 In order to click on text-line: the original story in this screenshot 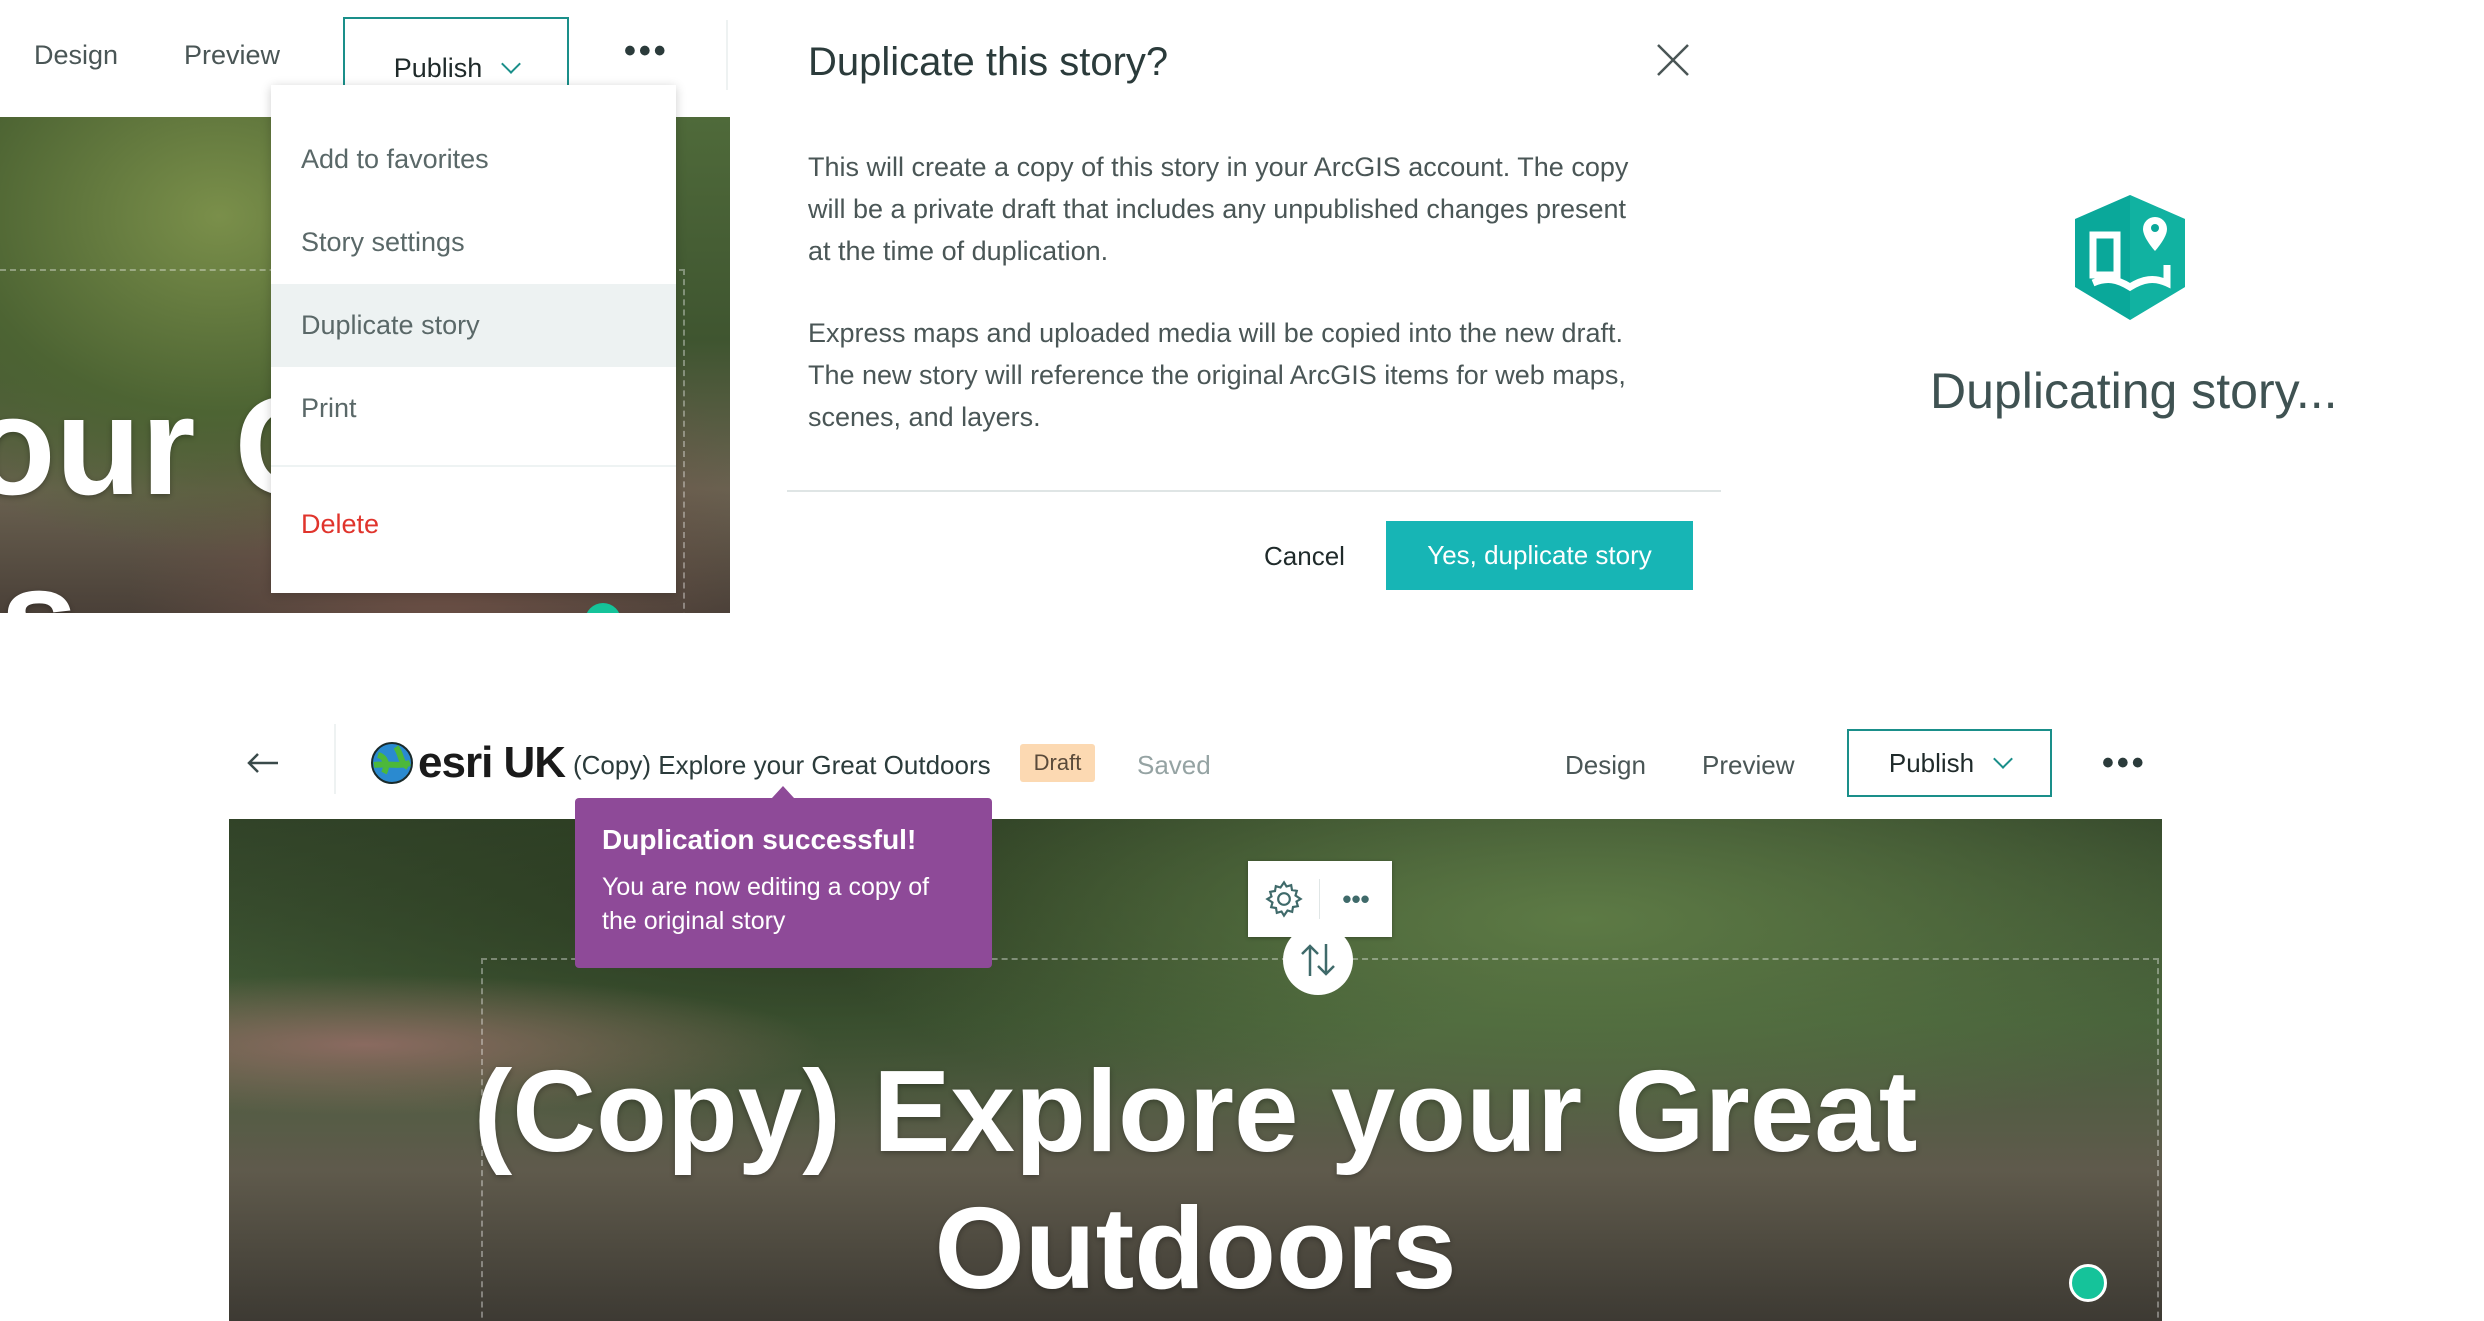, I will do `click(694, 921)`.